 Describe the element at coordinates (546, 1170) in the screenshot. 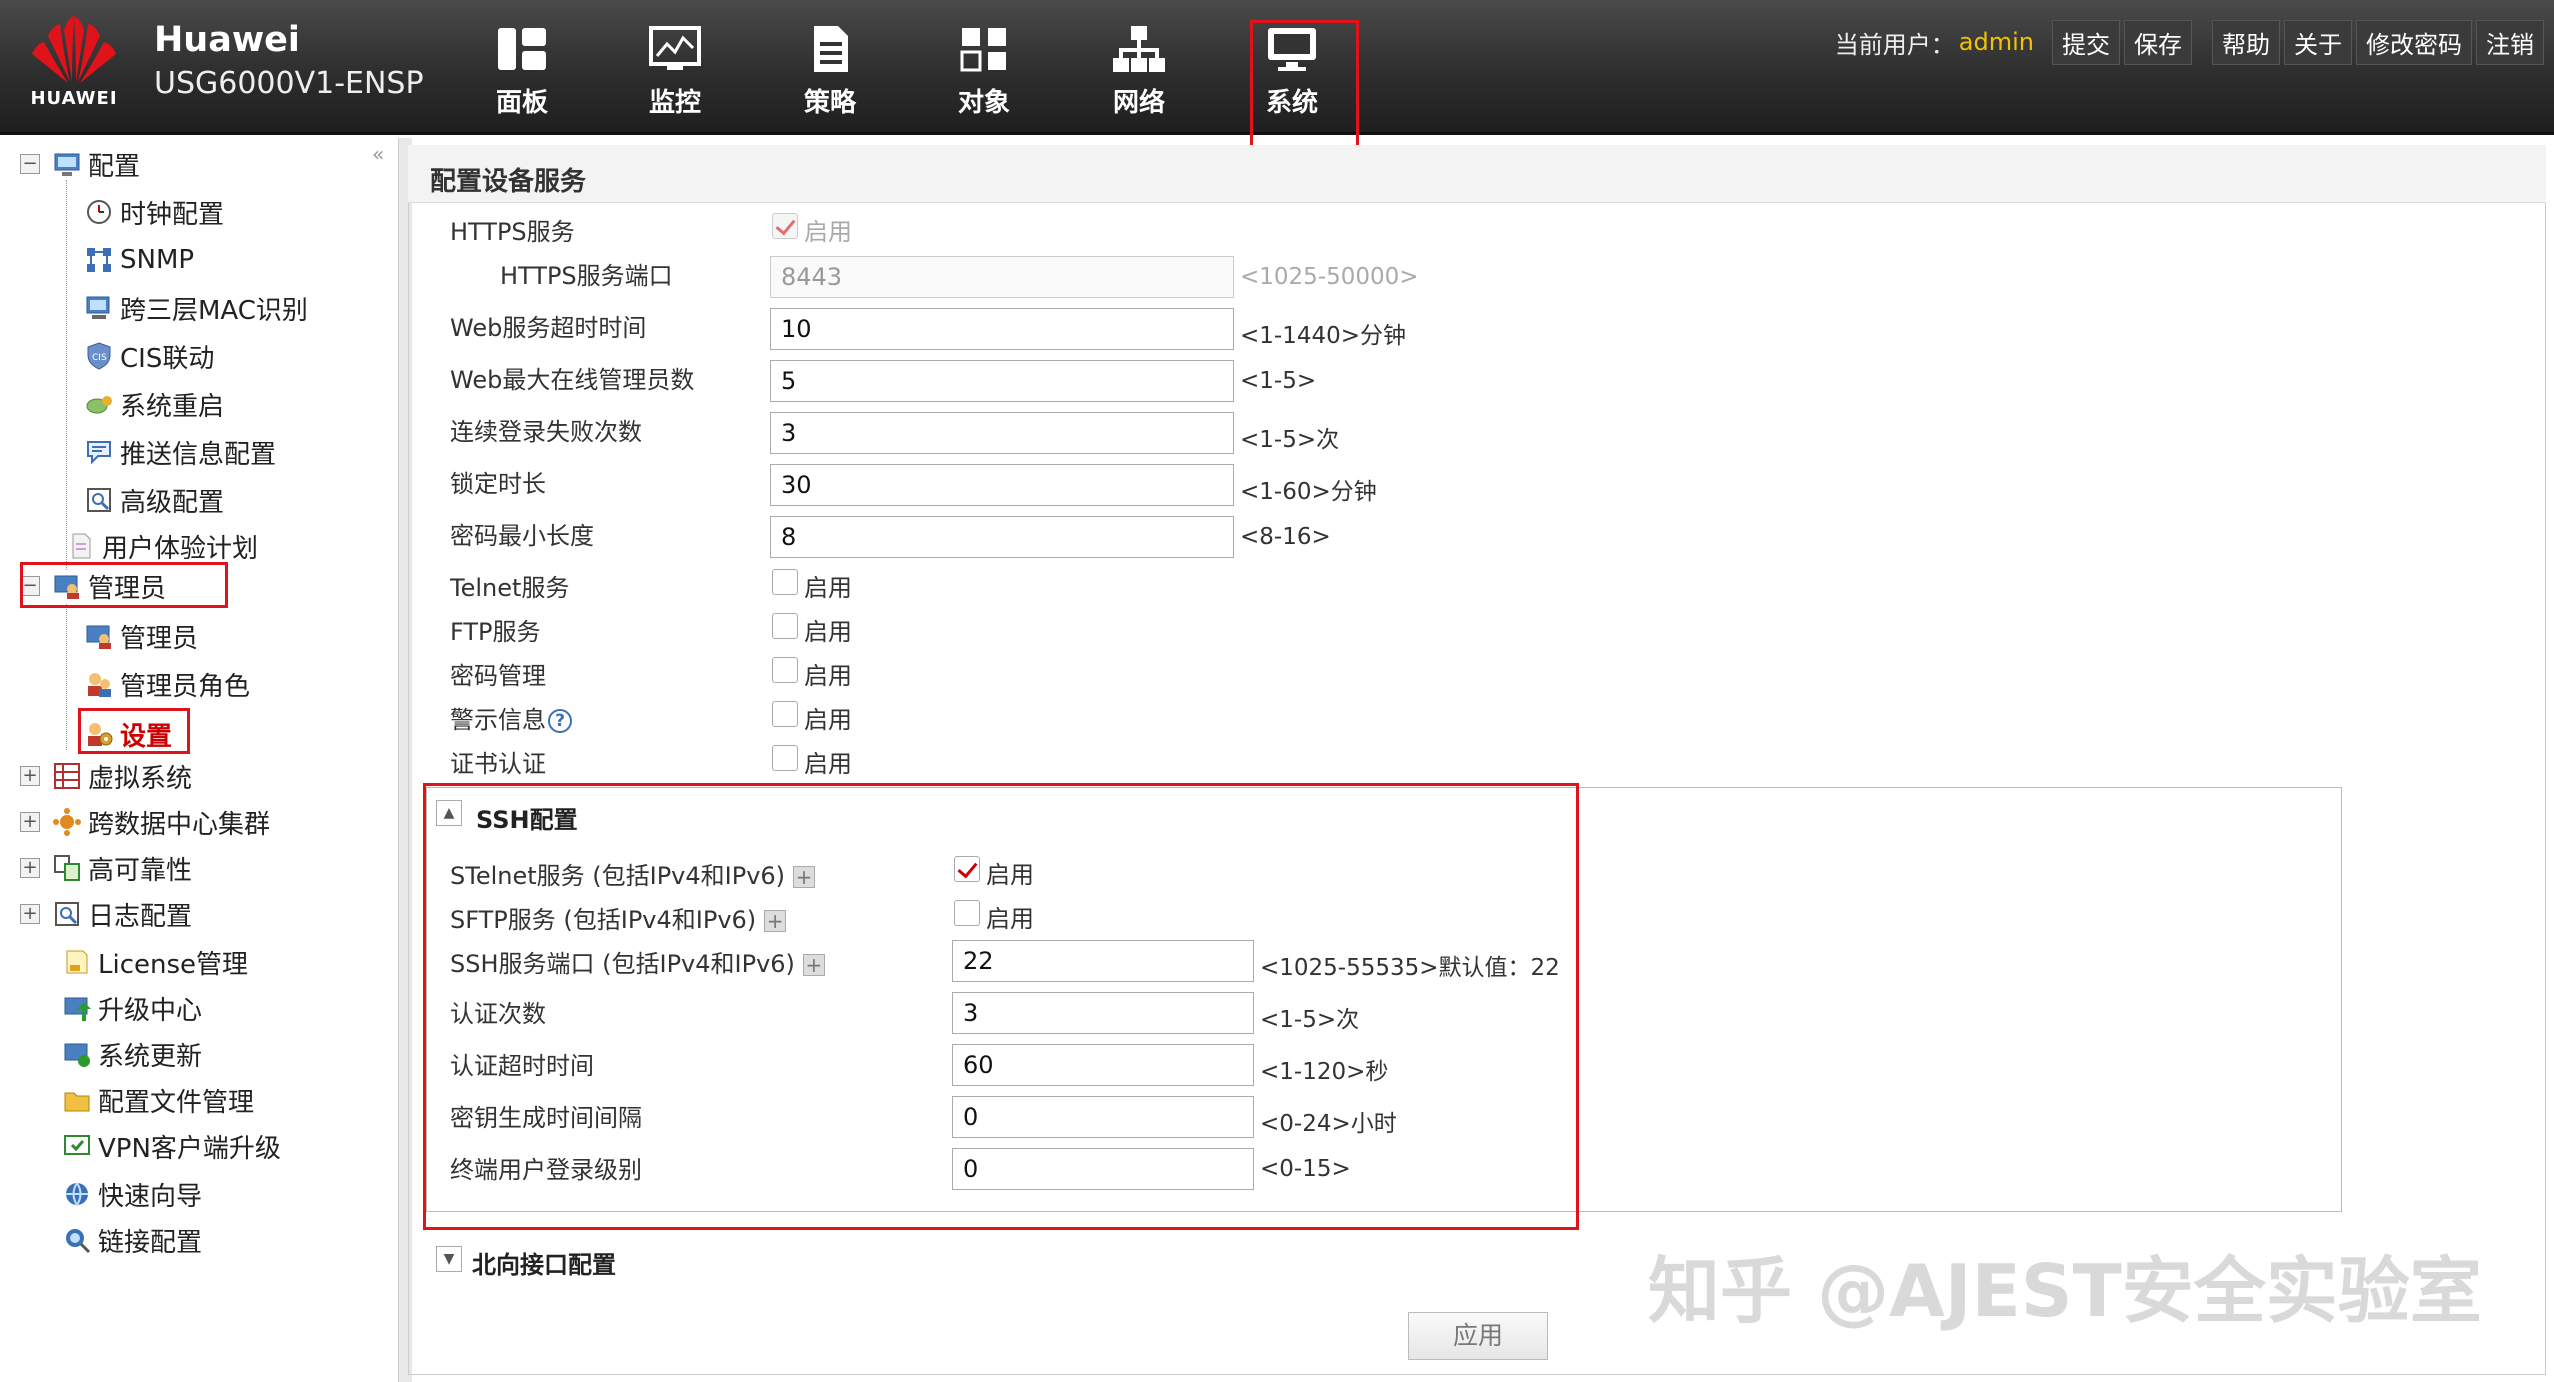

I see `user-login-level-label: 终端用户登录级别` at that location.